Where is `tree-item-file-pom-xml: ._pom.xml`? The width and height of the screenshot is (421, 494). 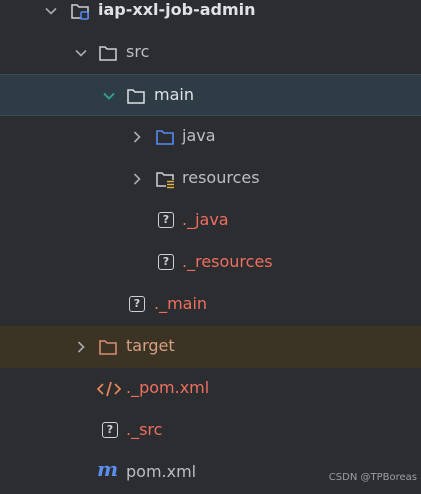
tree-item-file-pom-xml: ._pom.xml is located at coordinates (210, 389).